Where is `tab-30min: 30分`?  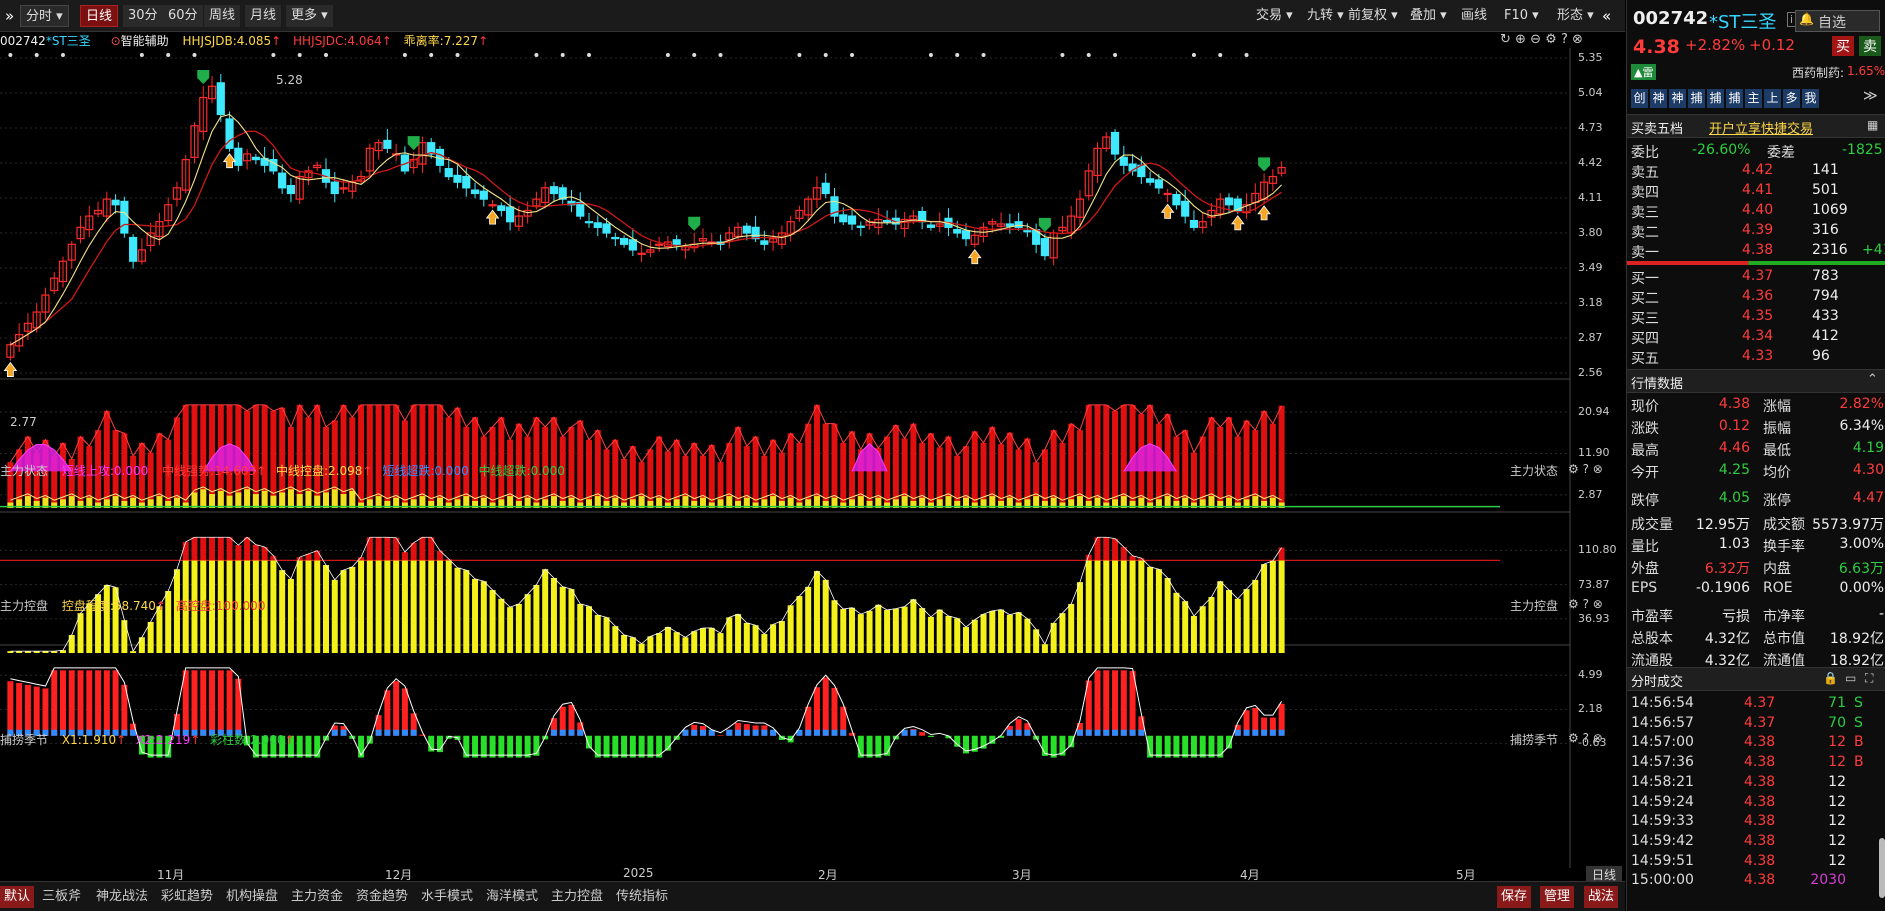 tab-30min: 30分 is located at coordinates (143, 16).